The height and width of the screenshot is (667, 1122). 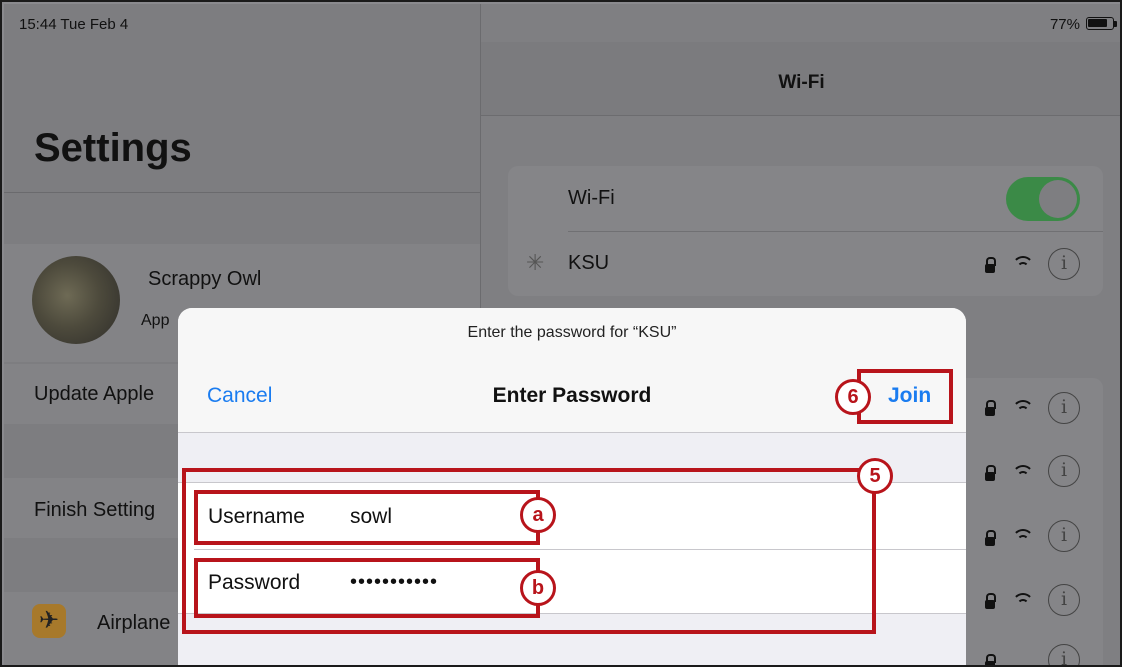 I want to click on profile-subtitle: App, so click(x=155, y=320).